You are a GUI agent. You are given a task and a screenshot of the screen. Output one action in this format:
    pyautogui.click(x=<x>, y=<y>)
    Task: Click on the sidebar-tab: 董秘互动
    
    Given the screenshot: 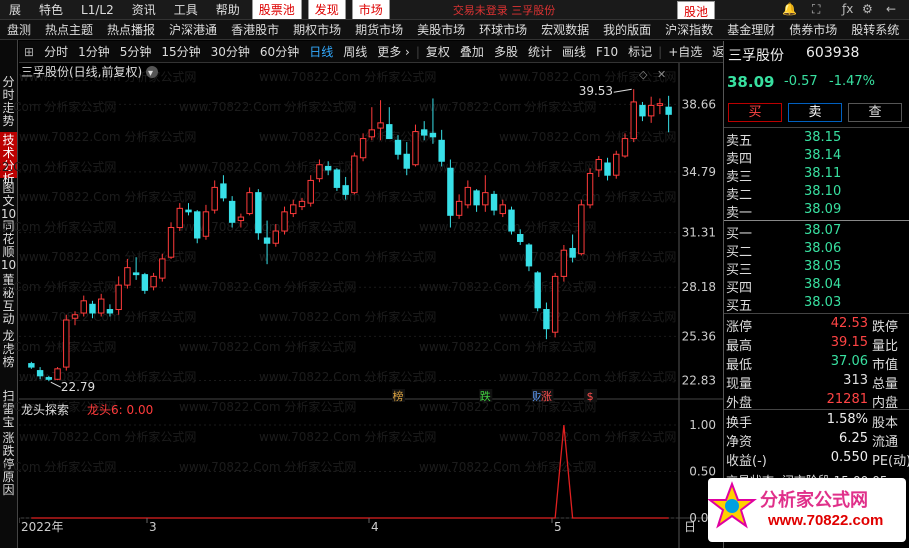 What is the action you would take?
    pyautogui.click(x=8, y=299)
    